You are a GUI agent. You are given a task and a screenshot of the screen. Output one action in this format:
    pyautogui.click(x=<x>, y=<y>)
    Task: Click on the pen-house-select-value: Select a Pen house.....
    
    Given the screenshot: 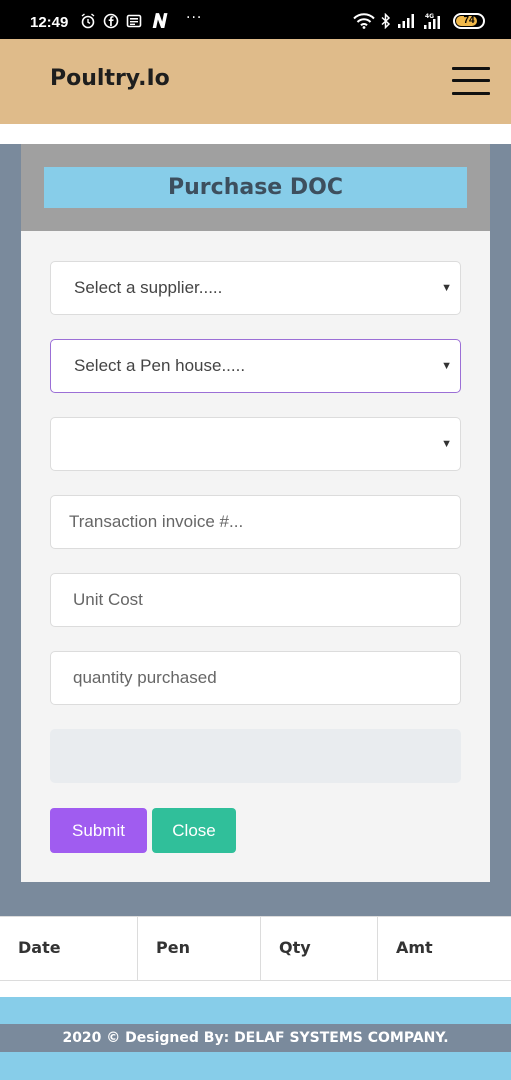 What is the action you would take?
    pyautogui.click(x=160, y=365)
    